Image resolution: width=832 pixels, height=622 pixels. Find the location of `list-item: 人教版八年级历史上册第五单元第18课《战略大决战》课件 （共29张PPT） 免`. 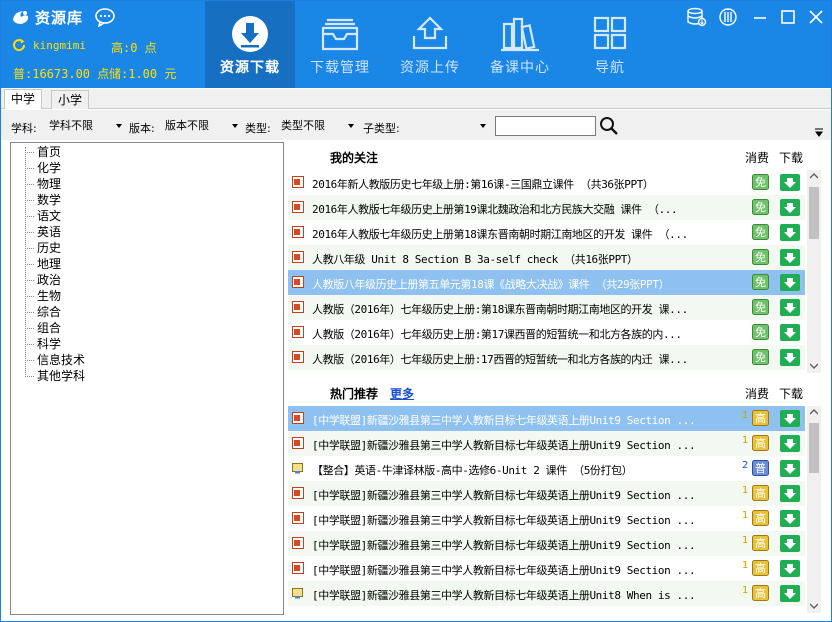

list-item: 人教版八年级历史上册第五单元第18课《战略大决战》课件 （共29张PPT） 免 is located at coordinates (546, 282).